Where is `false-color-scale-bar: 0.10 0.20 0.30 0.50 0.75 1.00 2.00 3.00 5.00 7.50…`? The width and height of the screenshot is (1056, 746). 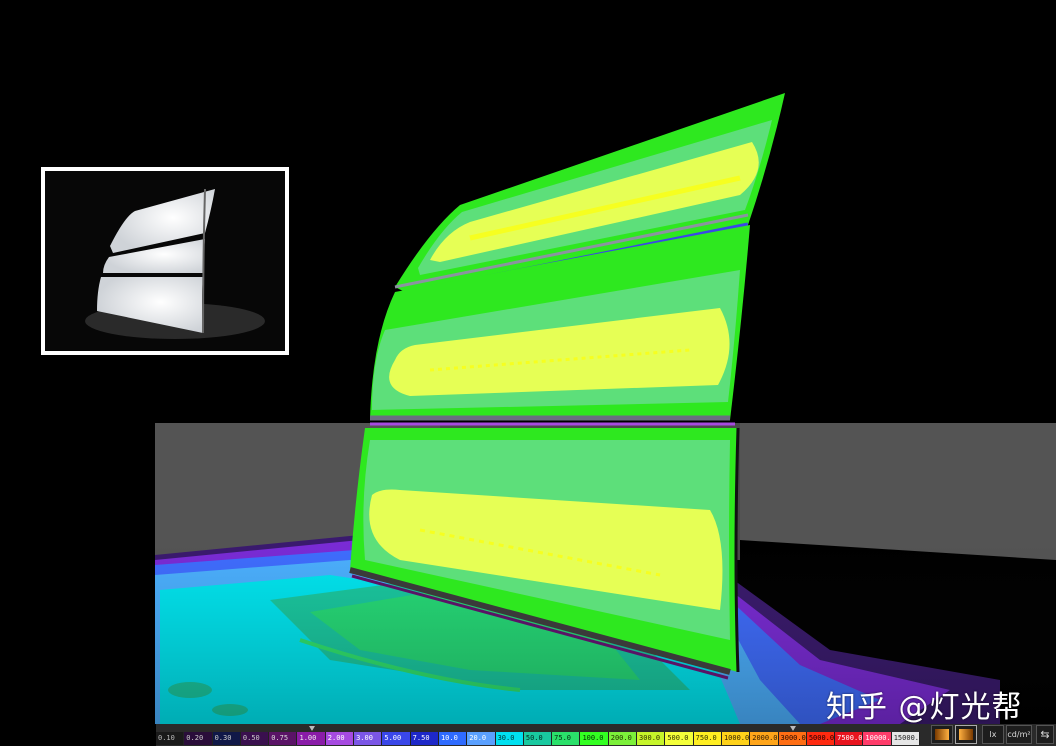 false-color-scale-bar: 0.10 0.20 0.30 0.50 0.75 1.00 2.00 3.00 5.00 7.50… is located at coordinates (606, 735).